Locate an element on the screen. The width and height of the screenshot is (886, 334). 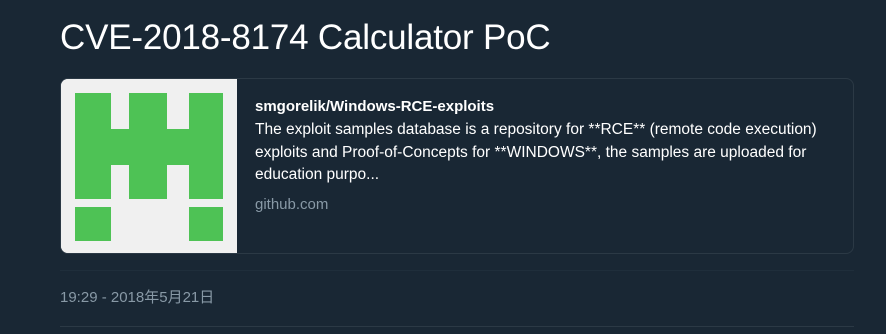
tweet-text: CVE-2018-8174 Calculator PoC is located at coordinates (305, 37).